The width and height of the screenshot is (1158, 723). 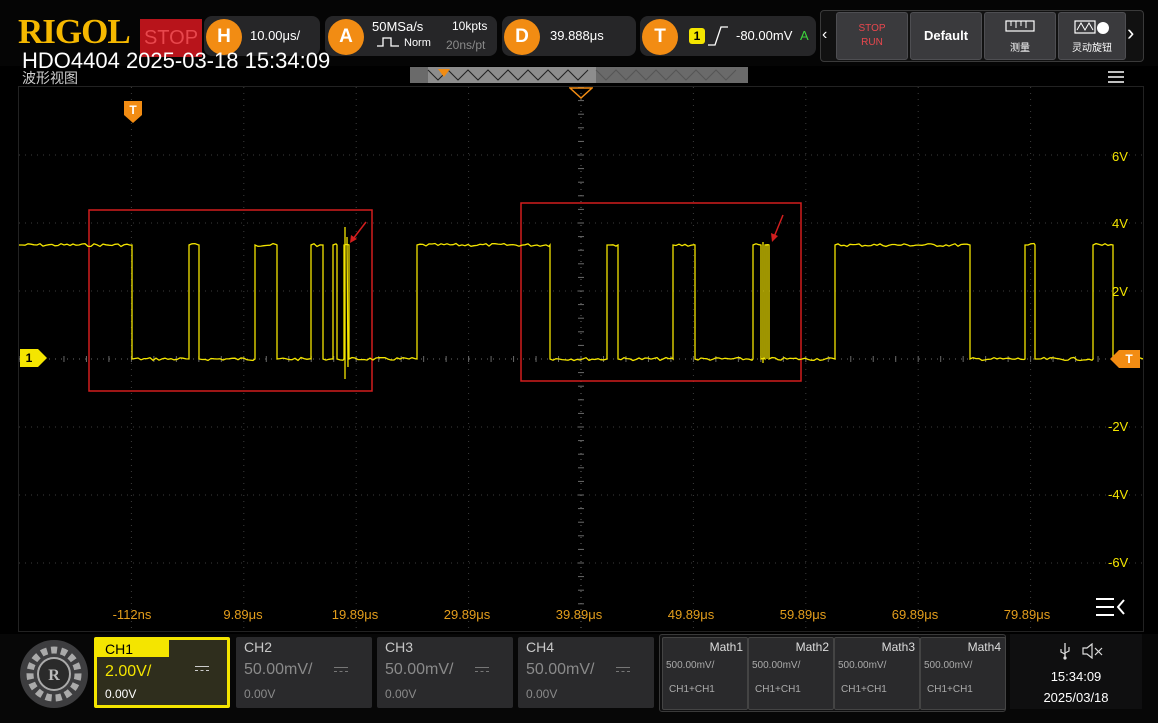 What do you see at coordinates (355, 614) in the screenshot?
I see `time-label: 19.89μs` at bounding box center [355, 614].